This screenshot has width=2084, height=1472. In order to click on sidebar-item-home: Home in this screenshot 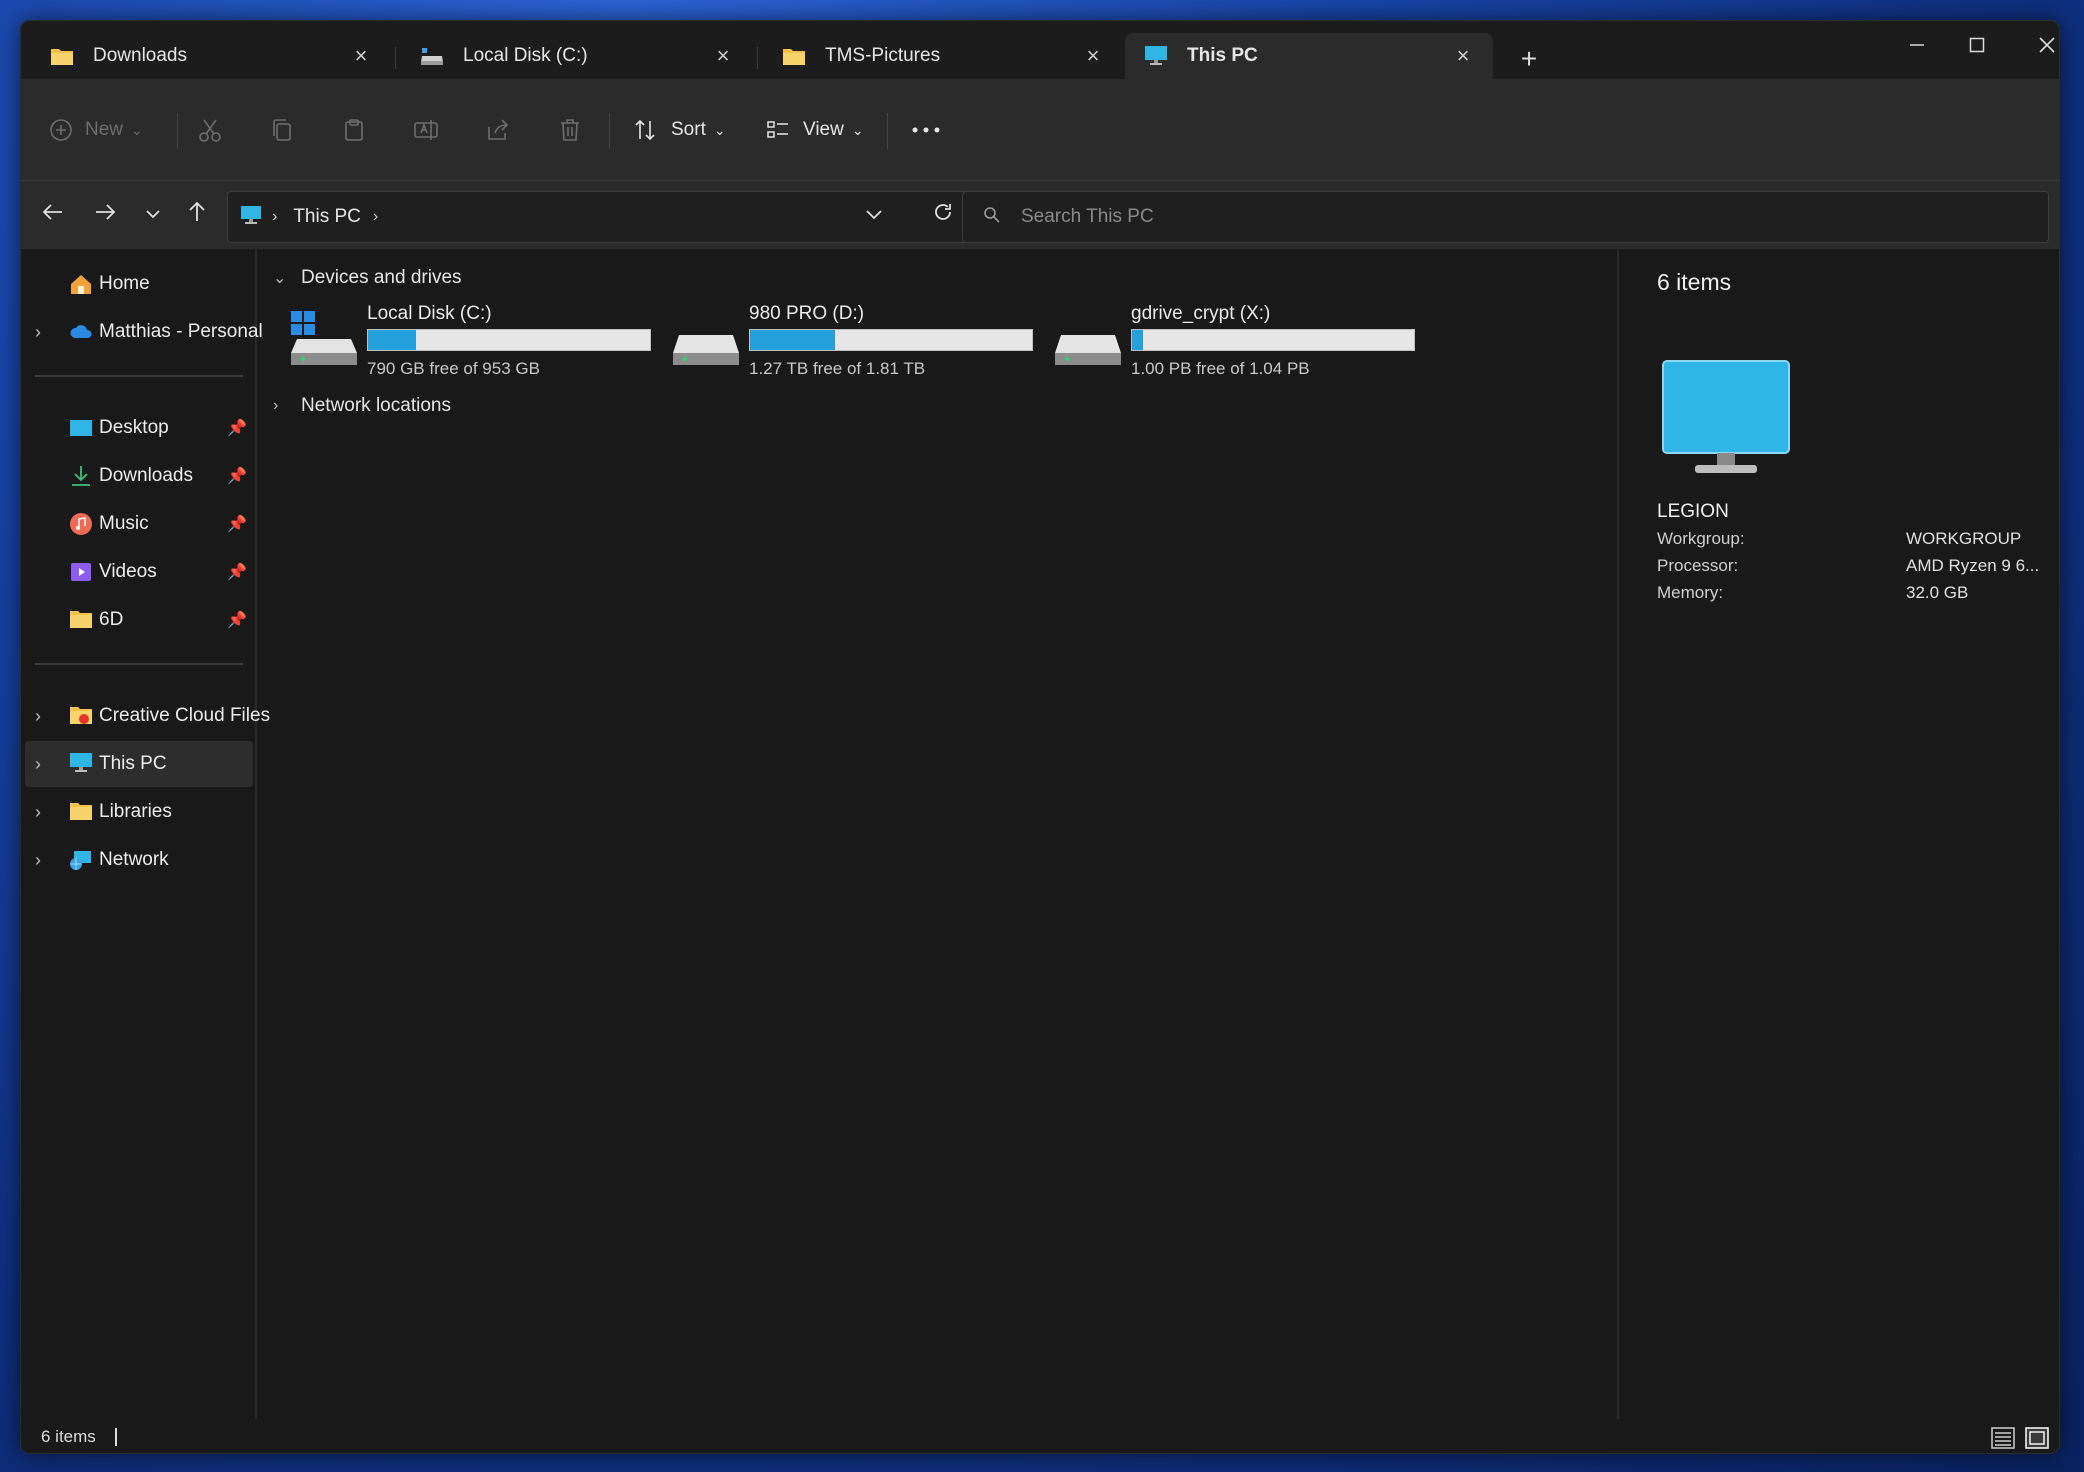, I will do `click(139, 284)`.